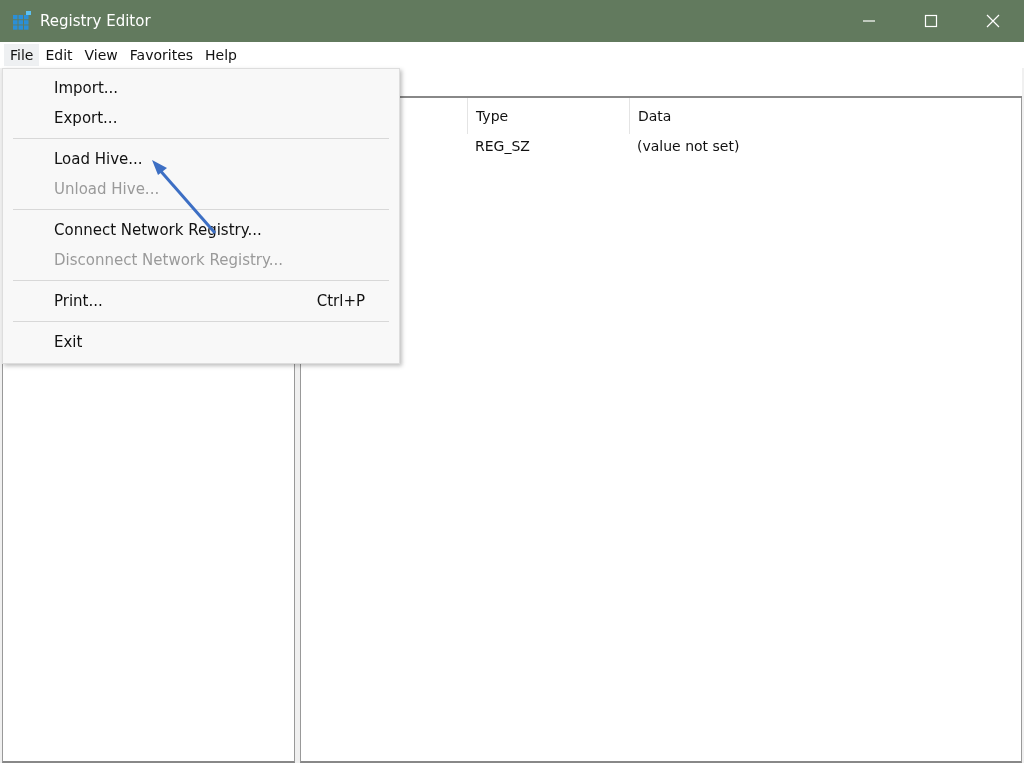 This screenshot has width=1024, height=763. Describe the element at coordinates (101, 55) in the screenshot. I see `menu-item: View` at that location.